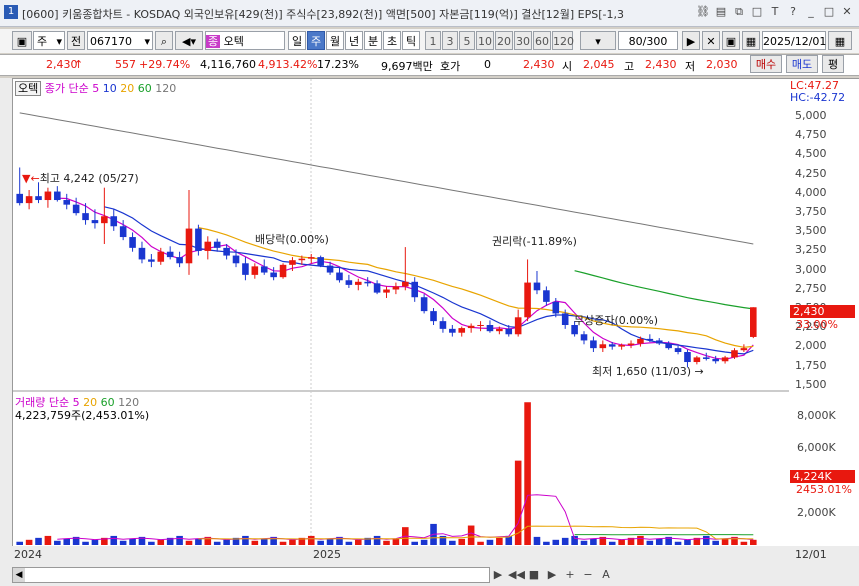  Describe the element at coordinates (552, 575) in the screenshot. I see `forward-icon: ▶` at that location.